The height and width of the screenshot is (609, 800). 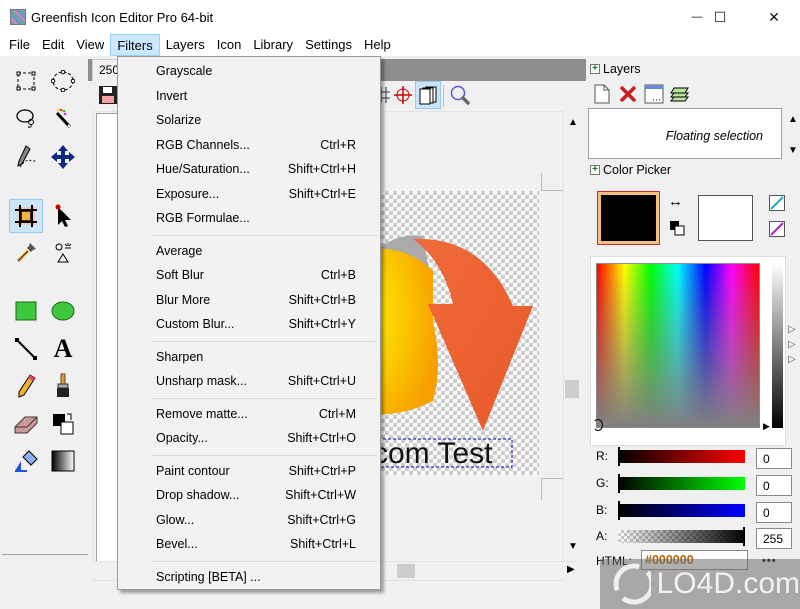 What do you see at coordinates (26, 81) in the screenshot?
I see `rect-select-tool` at bounding box center [26, 81].